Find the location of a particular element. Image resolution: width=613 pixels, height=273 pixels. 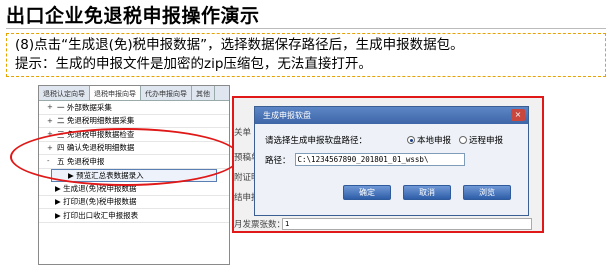

background-label: 预稿单 is located at coordinates (245, 158).